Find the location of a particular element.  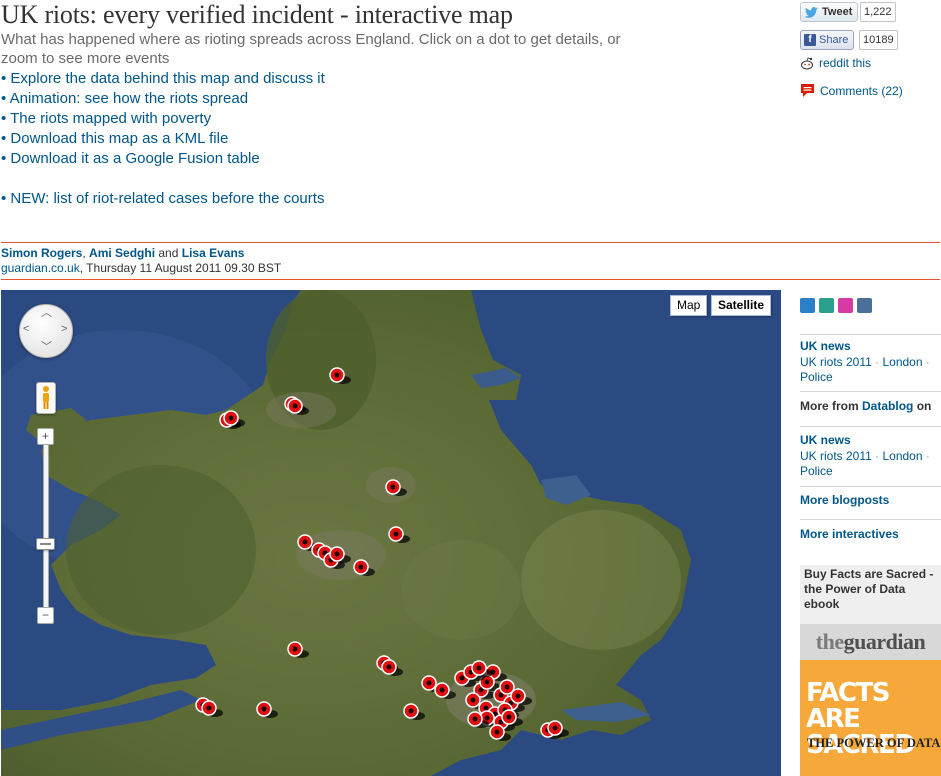

pan-control: ︿ ﹀ < > is located at coordinates (46, 331).